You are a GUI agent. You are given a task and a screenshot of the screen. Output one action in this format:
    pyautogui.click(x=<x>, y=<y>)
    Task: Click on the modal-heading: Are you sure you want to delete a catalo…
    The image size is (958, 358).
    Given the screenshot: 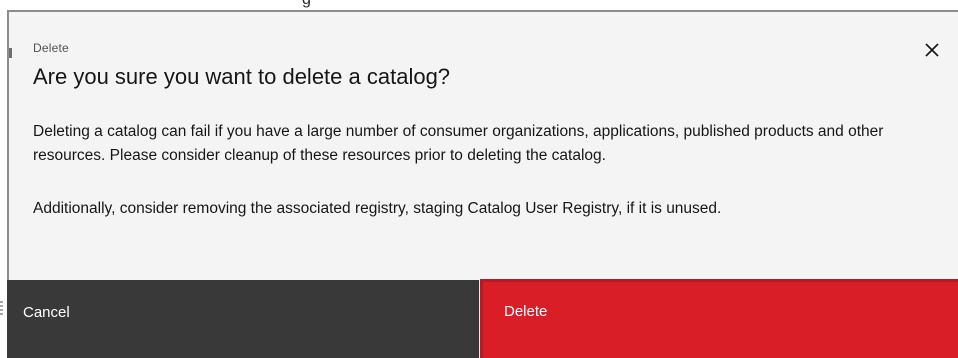 What is the action you would take?
    pyautogui.click(x=242, y=76)
    